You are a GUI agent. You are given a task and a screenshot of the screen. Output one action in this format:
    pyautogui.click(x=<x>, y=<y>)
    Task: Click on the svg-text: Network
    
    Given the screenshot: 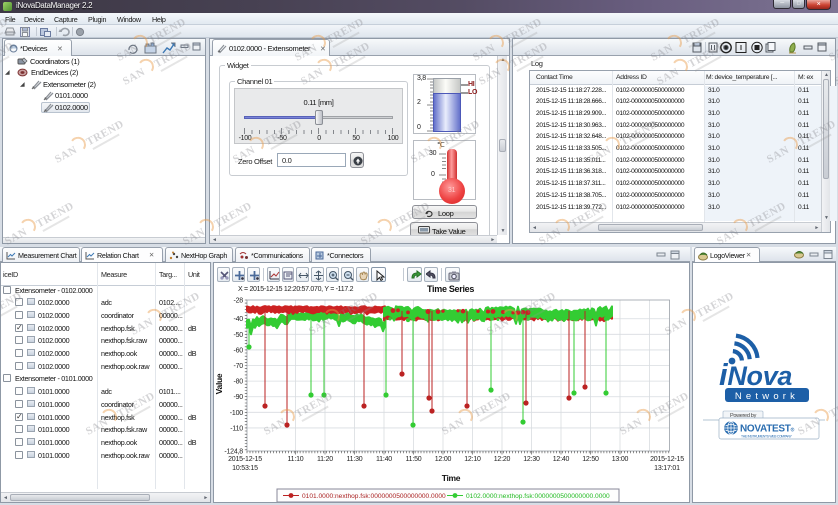 What is the action you would take?
    pyautogui.click(x=767, y=396)
    